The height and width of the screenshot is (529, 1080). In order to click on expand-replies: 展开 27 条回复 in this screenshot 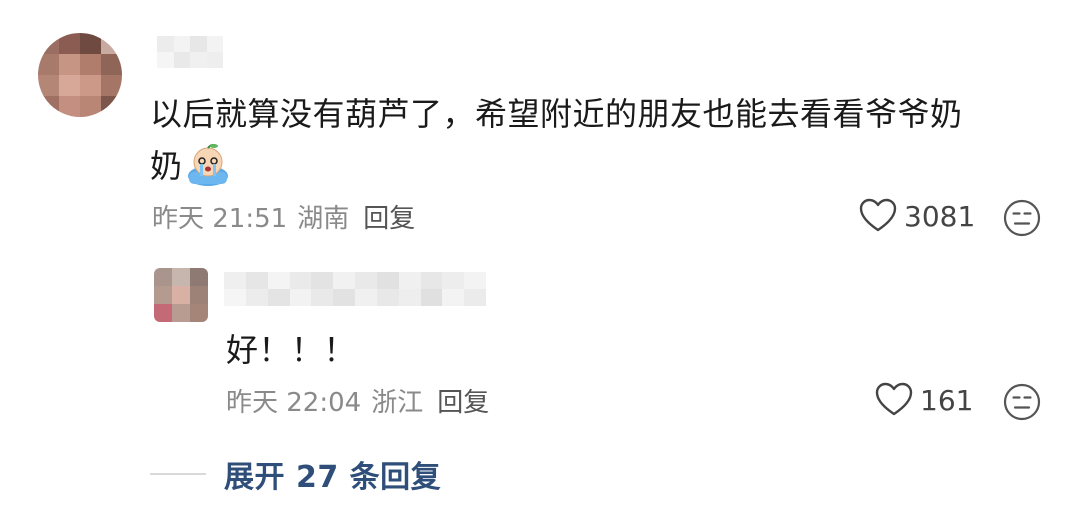, I will do `click(295, 474)`.